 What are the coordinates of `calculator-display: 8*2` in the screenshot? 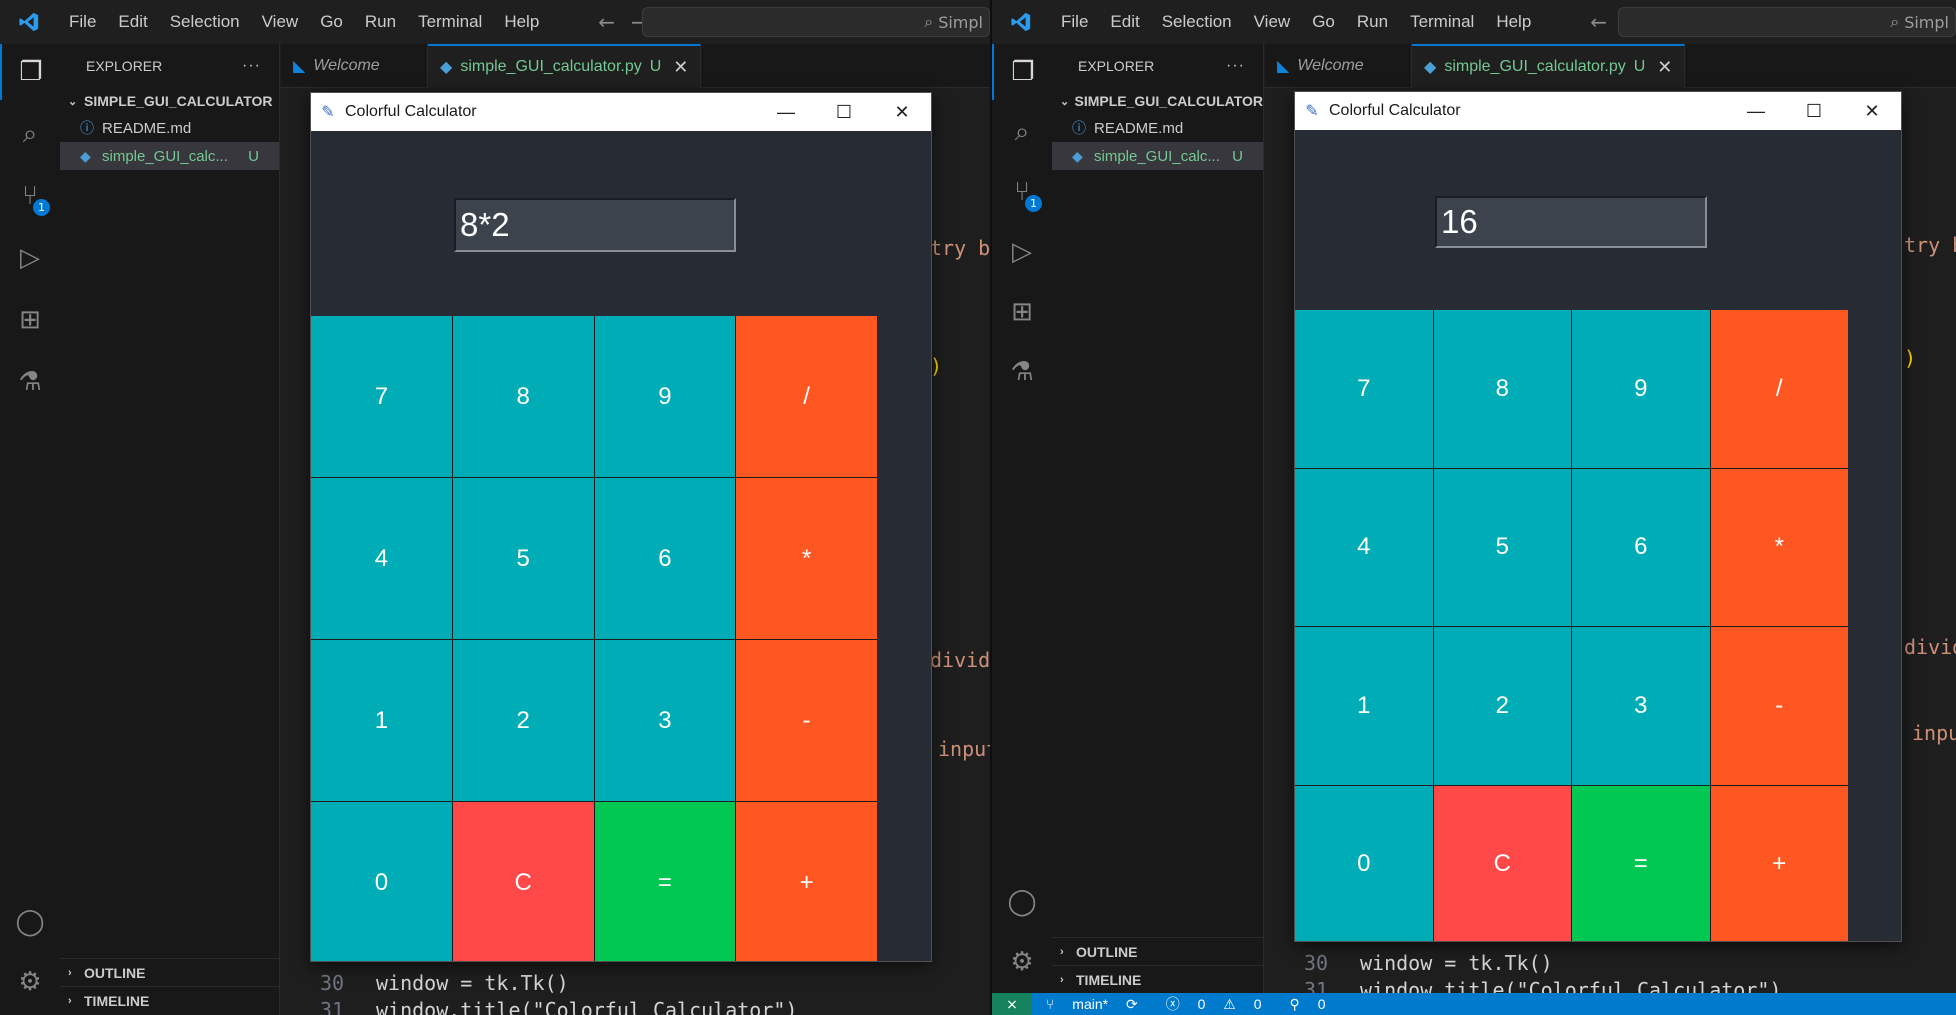 It's located at (595, 225).